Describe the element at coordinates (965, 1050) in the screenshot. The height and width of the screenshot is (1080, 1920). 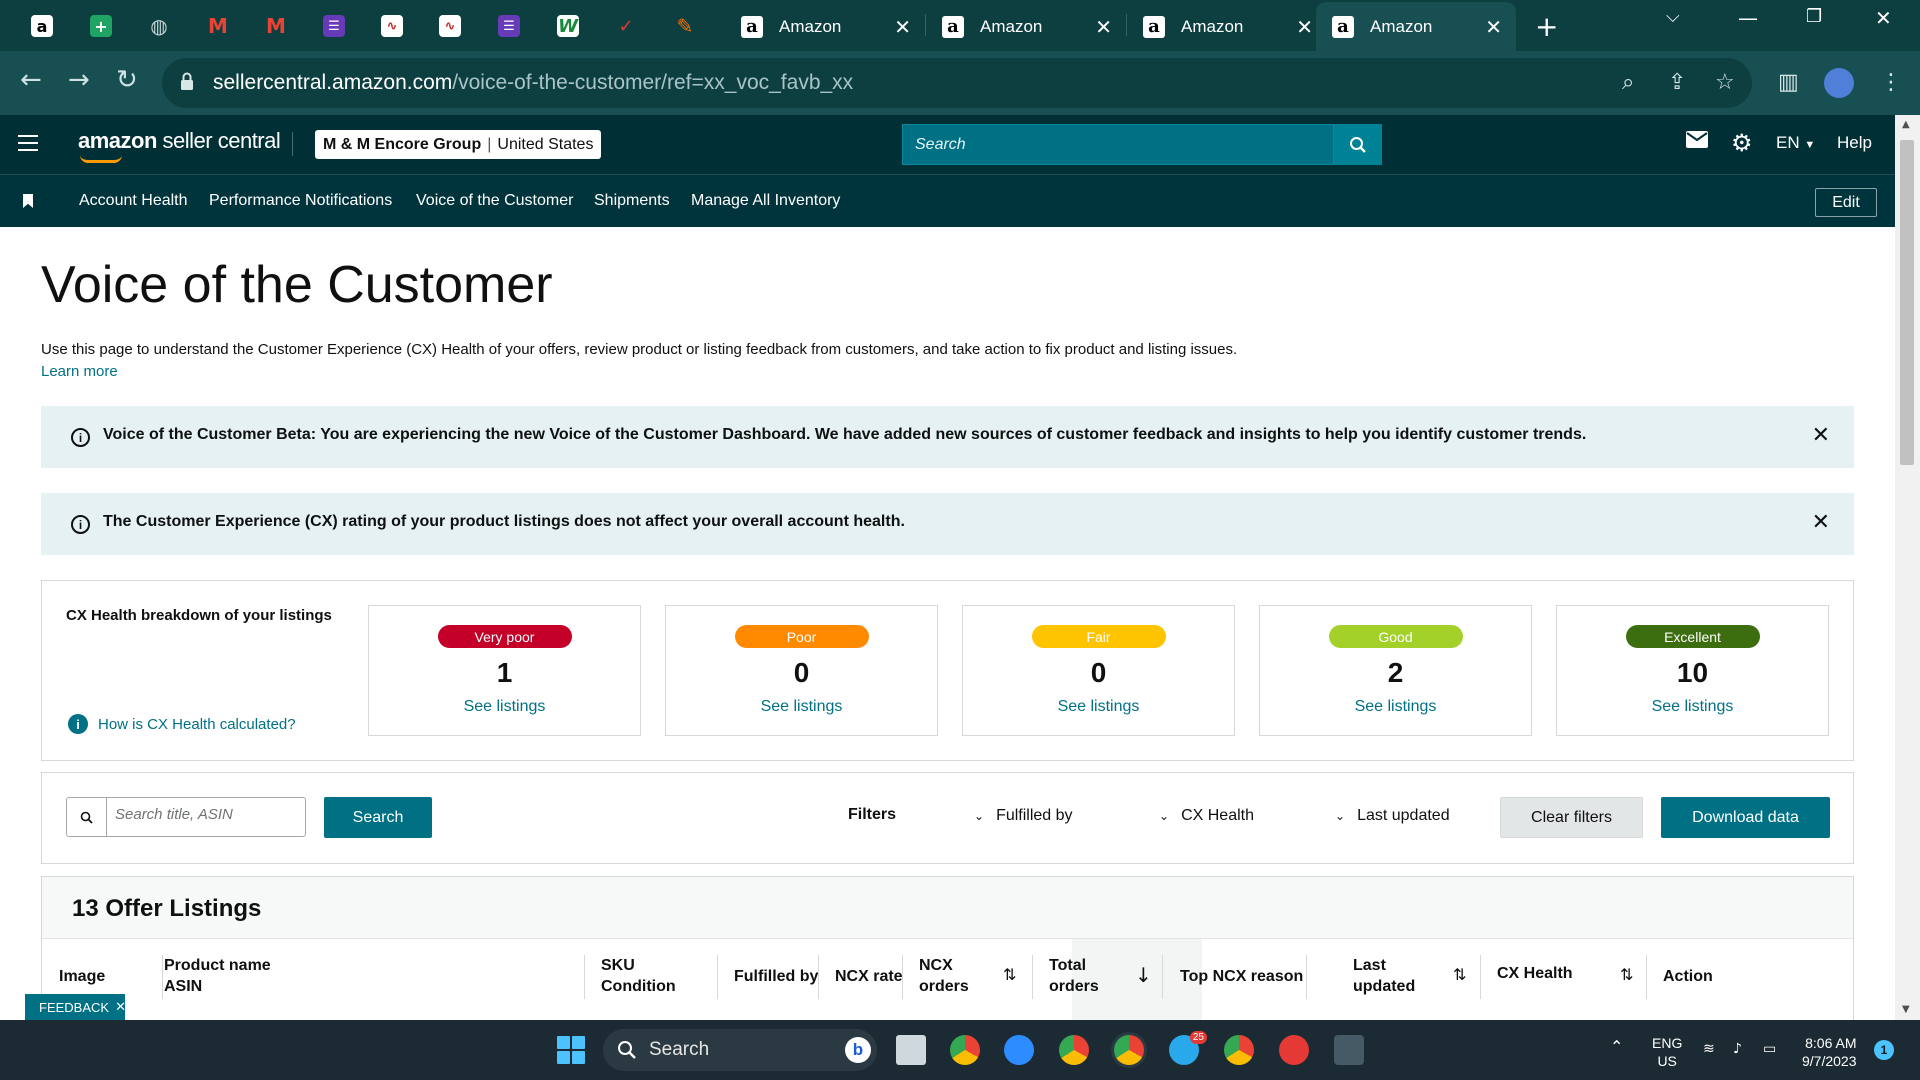
I see `chrome-icon` at that location.